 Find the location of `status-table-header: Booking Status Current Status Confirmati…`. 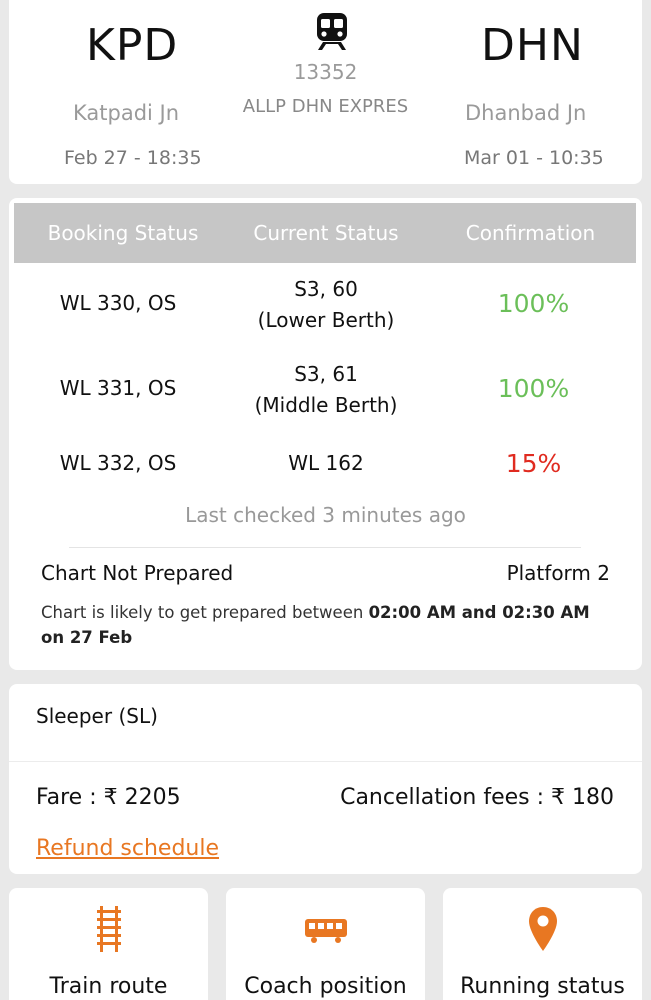

status-table-header: Booking Status Current Status Confirmati… is located at coordinates (325, 233).